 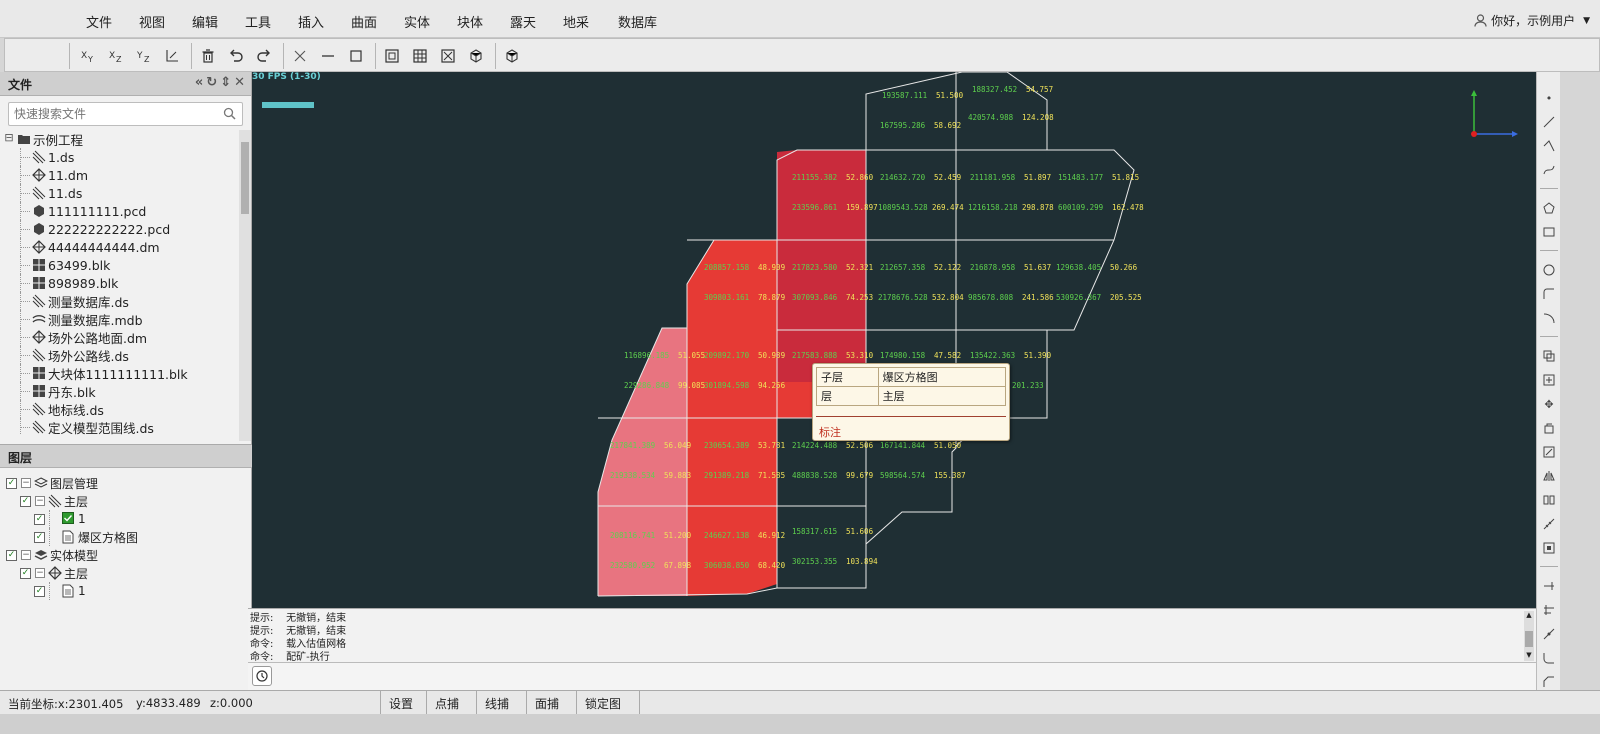 I want to click on file-item: 测量数据库.ds, so click(x=122, y=301).